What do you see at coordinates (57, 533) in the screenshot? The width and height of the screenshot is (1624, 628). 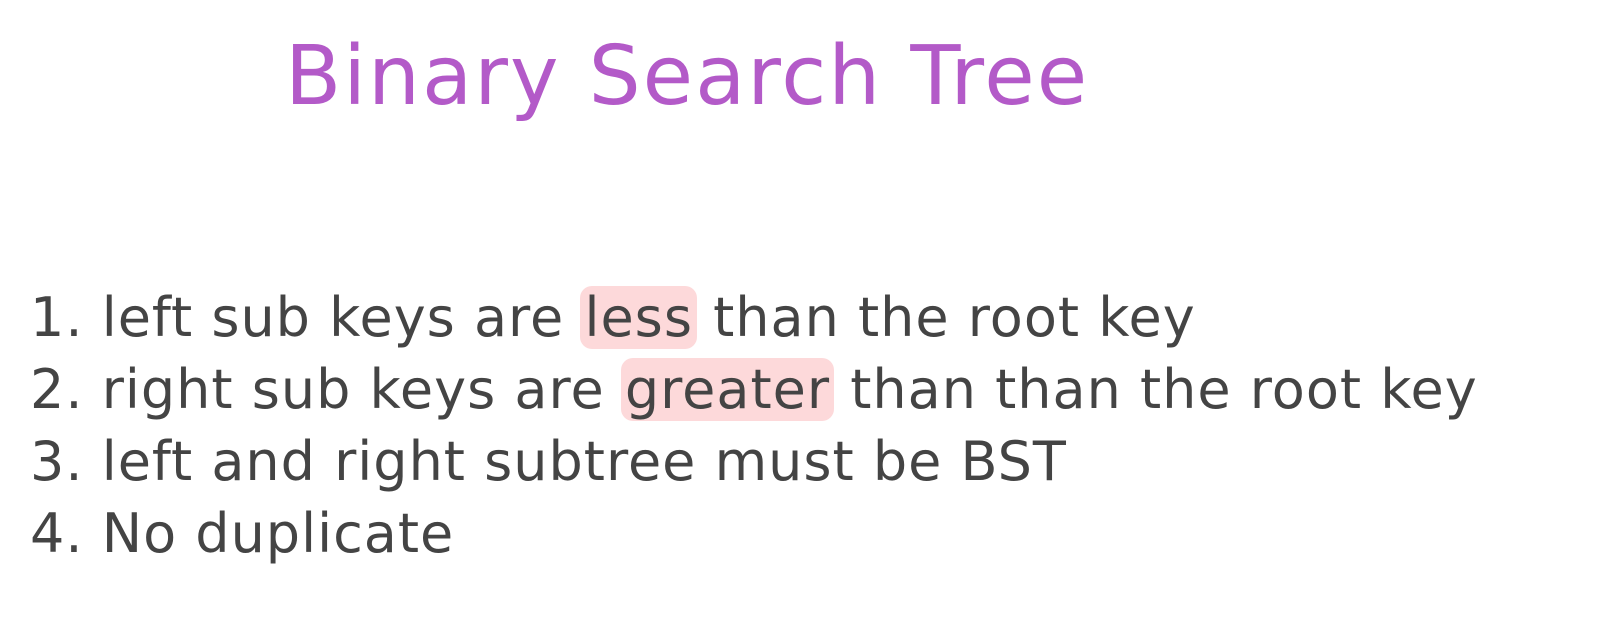 I see `rule-number: 4.` at bounding box center [57, 533].